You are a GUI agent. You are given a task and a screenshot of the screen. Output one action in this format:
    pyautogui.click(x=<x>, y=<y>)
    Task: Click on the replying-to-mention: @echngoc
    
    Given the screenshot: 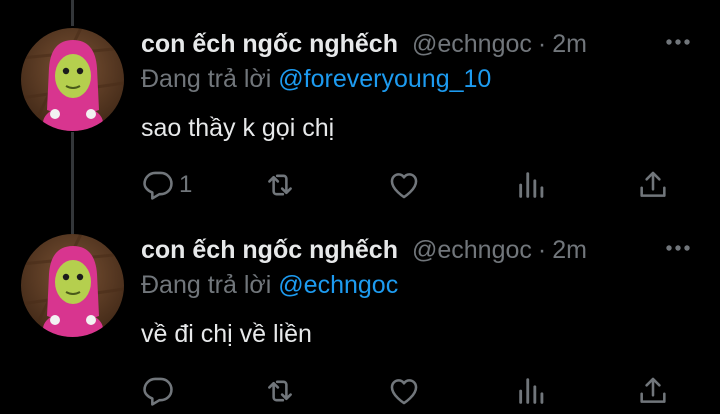 What is the action you would take?
    pyautogui.click(x=338, y=285)
    